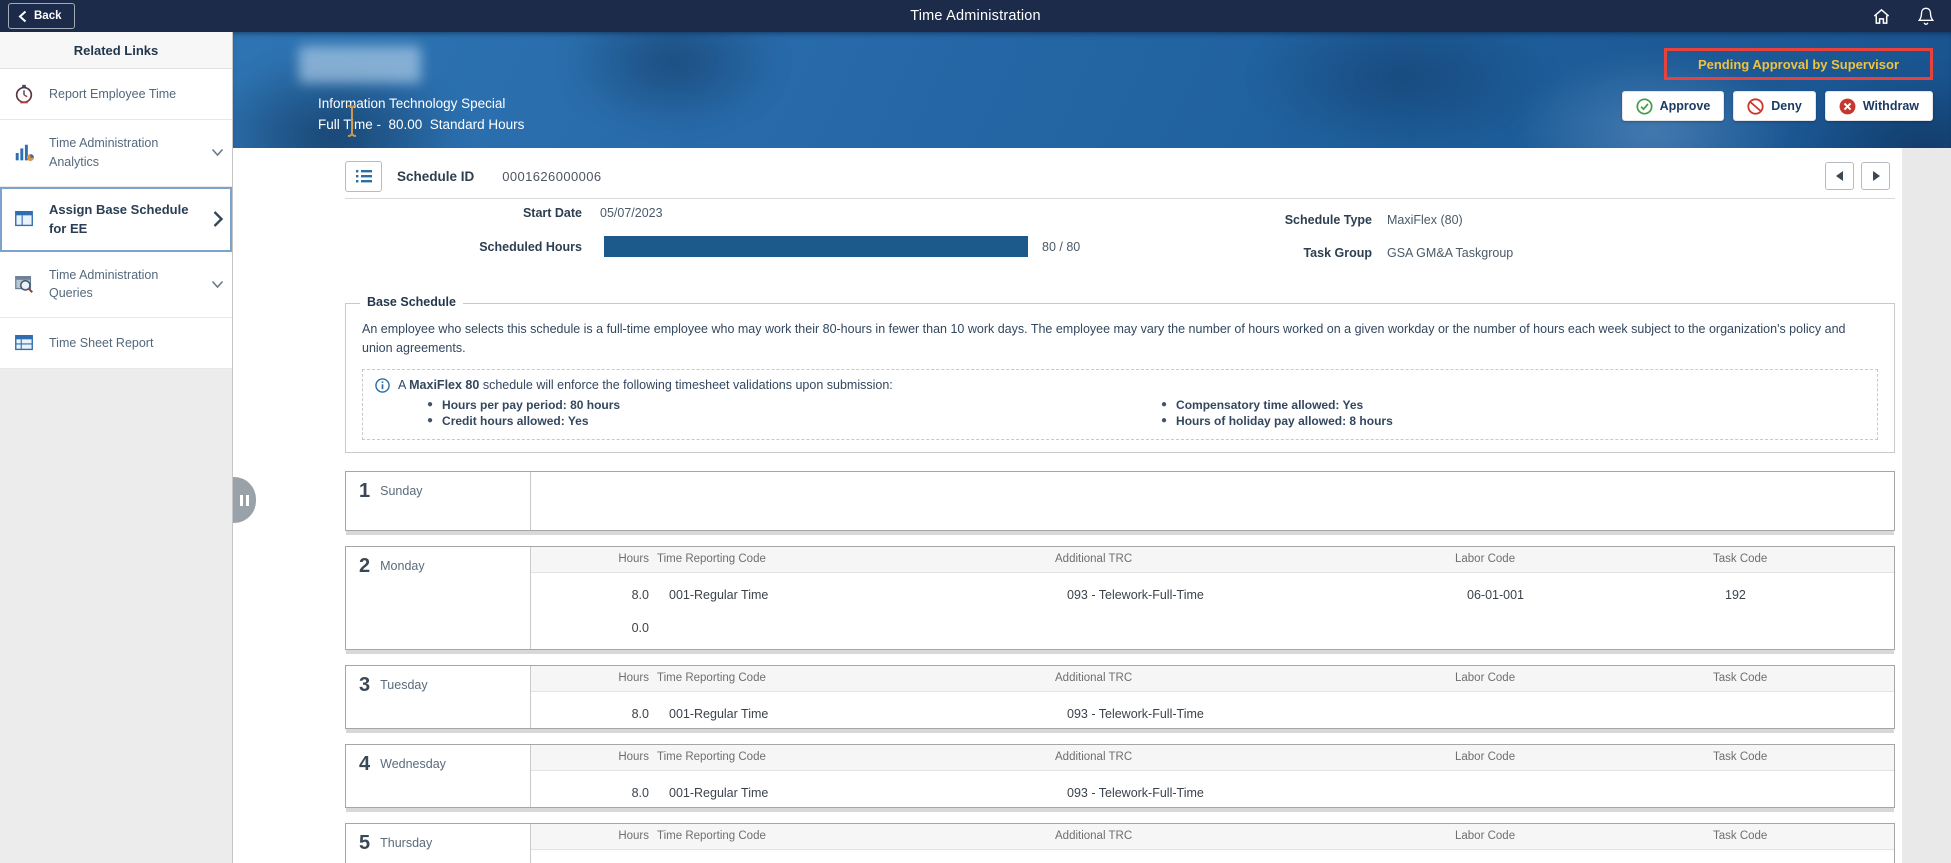  I want to click on start-date-value: 05/07/2023, so click(631, 213).